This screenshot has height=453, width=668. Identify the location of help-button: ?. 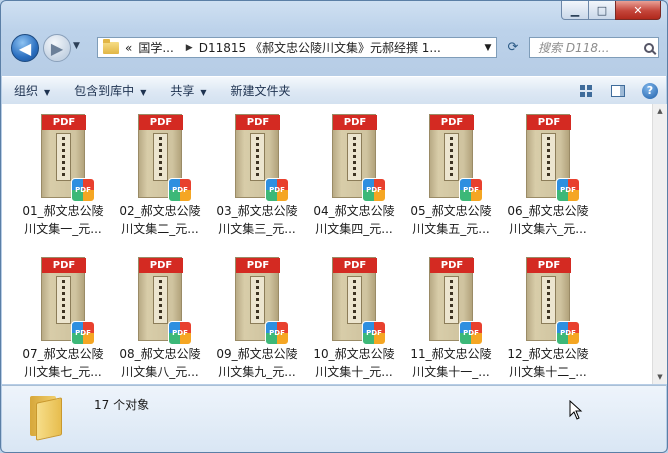
(650, 91).